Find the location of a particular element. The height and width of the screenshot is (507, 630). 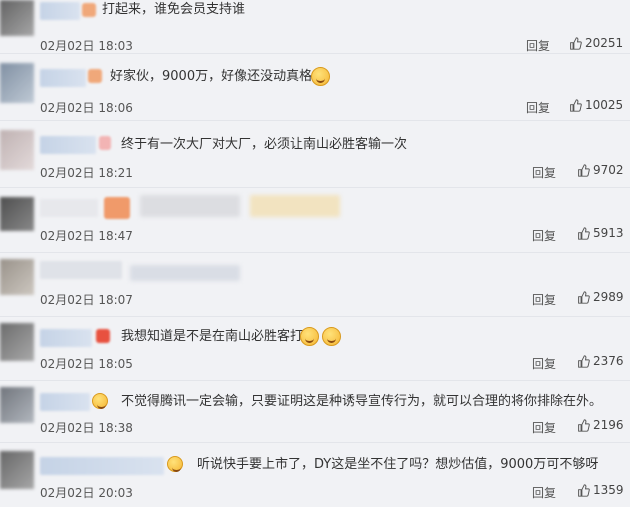

comment-time: 02月02日 18:21 is located at coordinates (86, 173).